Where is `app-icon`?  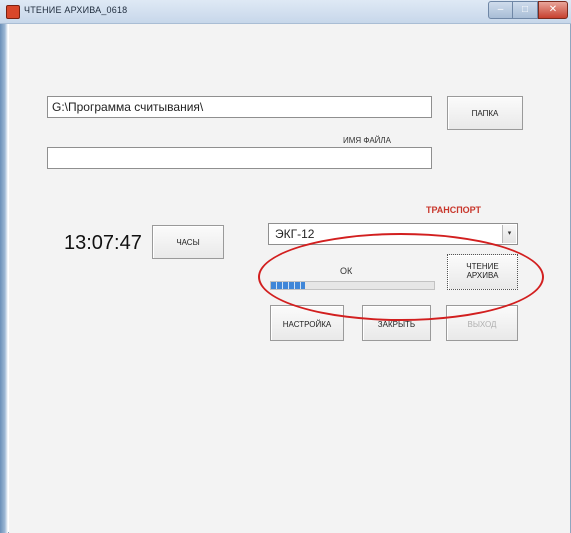 app-icon is located at coordinates (13, 12).